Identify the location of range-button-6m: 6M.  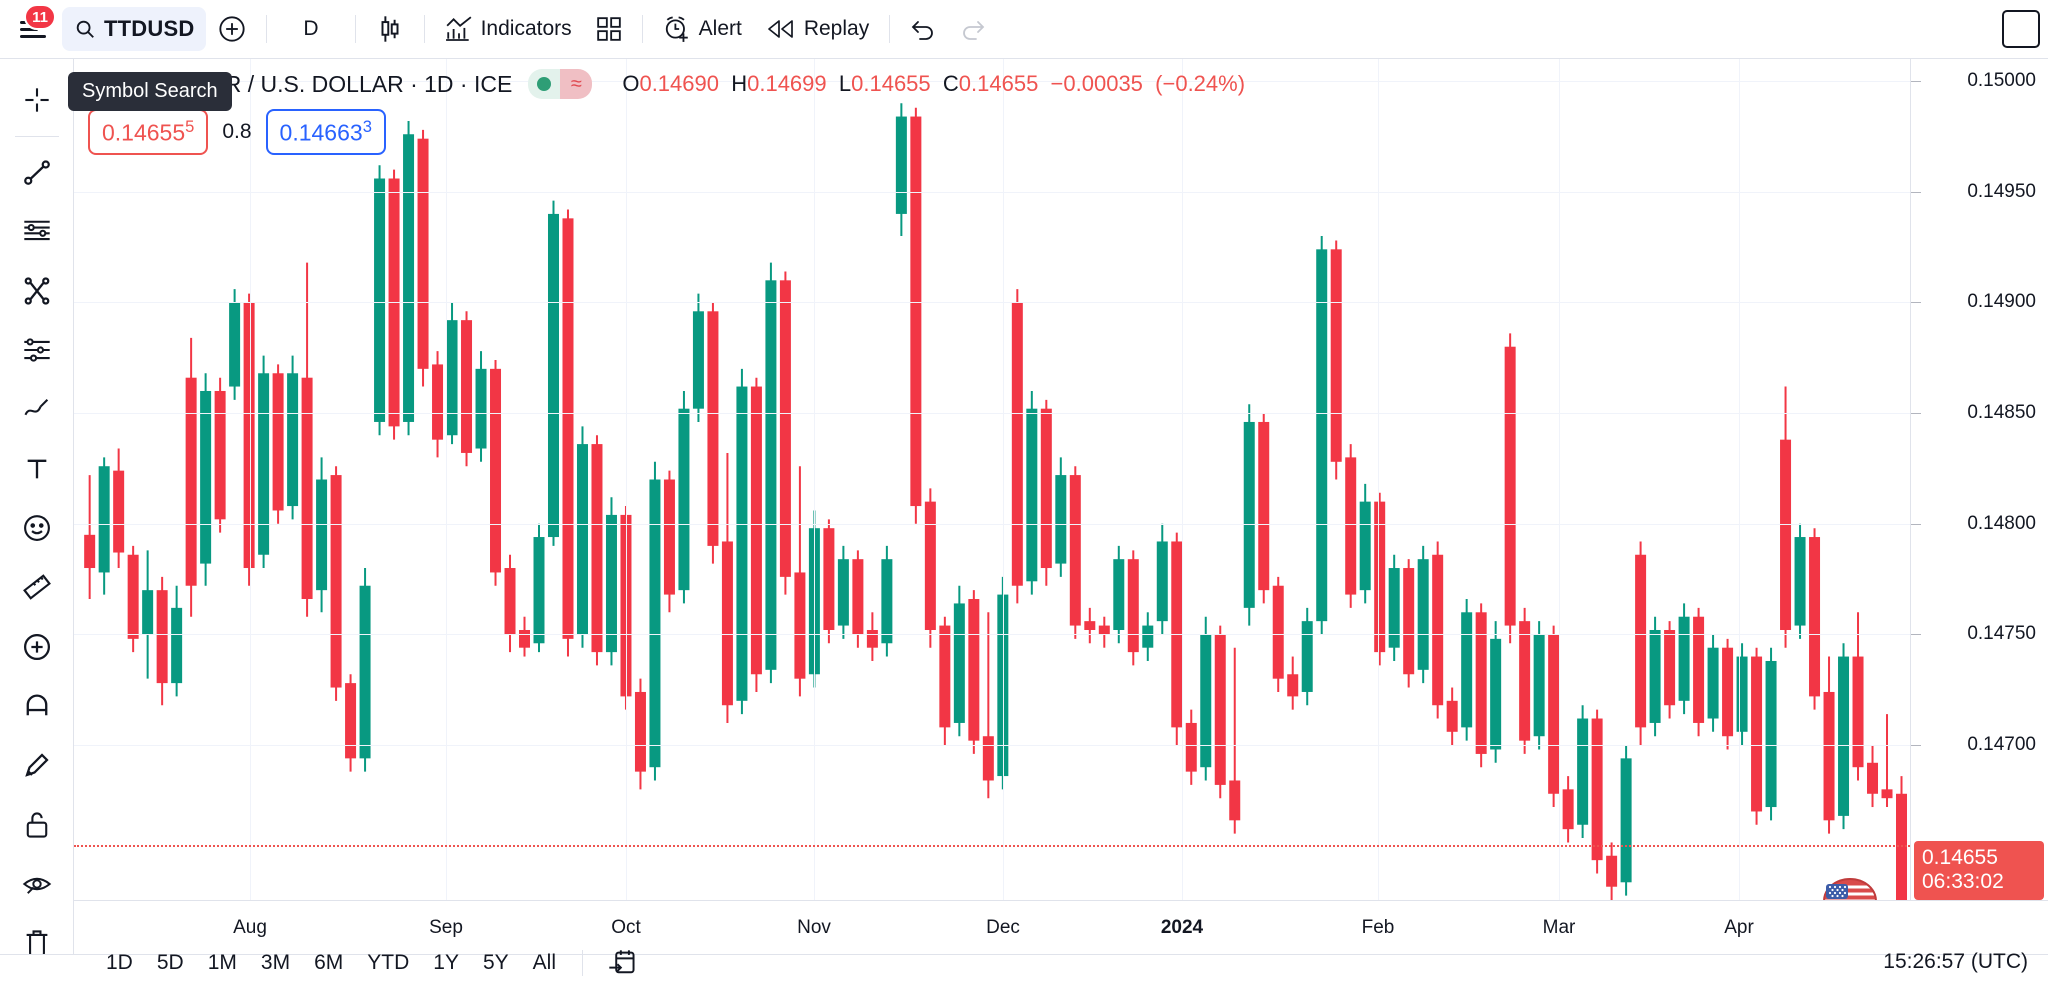
(328, 963).